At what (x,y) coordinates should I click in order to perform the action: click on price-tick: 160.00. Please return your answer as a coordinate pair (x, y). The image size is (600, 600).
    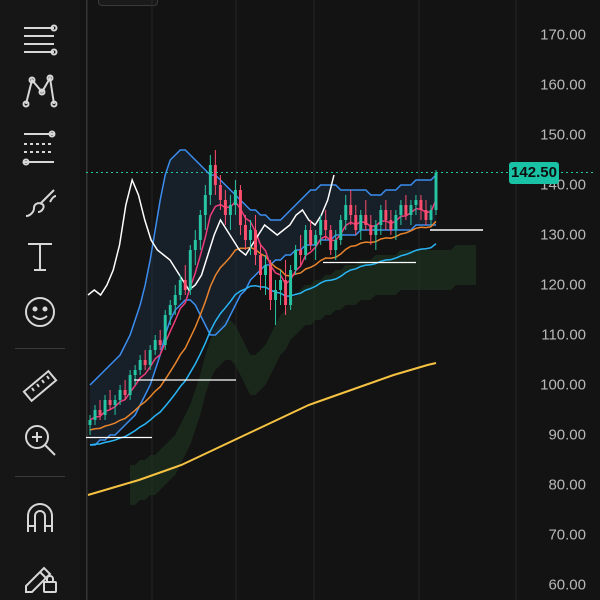
    Looking at the image, I should click on (563, 85).